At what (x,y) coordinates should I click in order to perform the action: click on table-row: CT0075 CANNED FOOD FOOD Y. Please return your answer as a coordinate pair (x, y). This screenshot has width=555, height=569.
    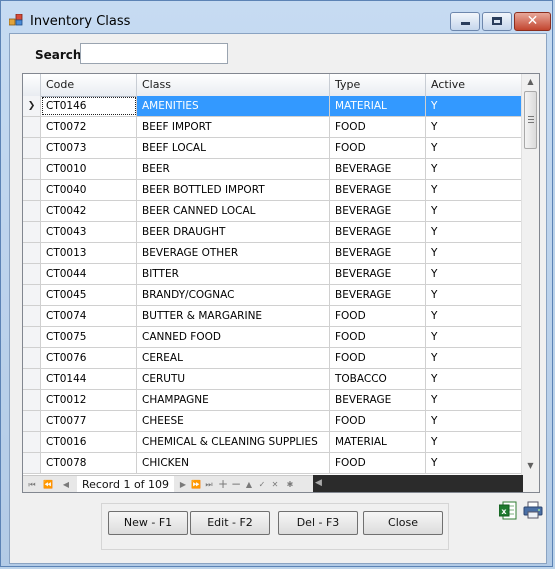
    Looking at the image, I should click on (273, 337).